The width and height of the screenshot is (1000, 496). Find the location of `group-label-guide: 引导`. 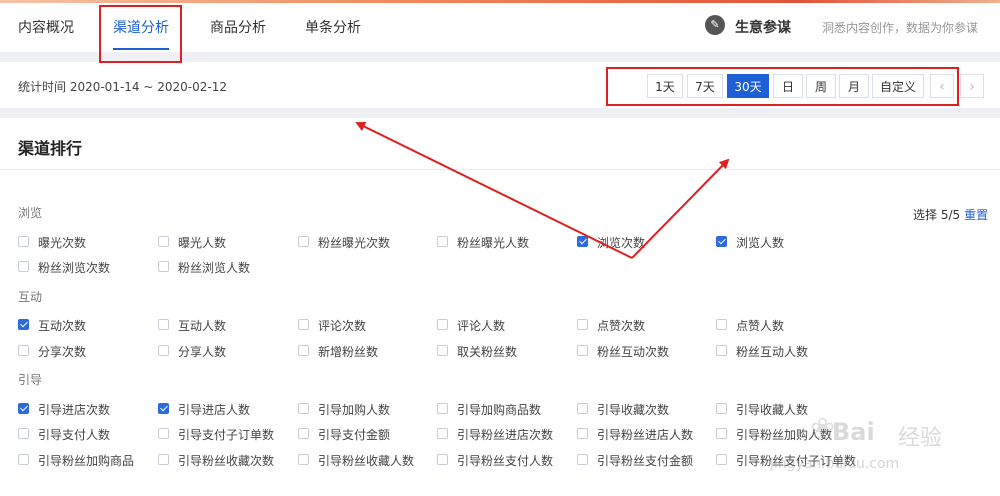

group-label-guide: 引导 is located at coordinates (30, 380).